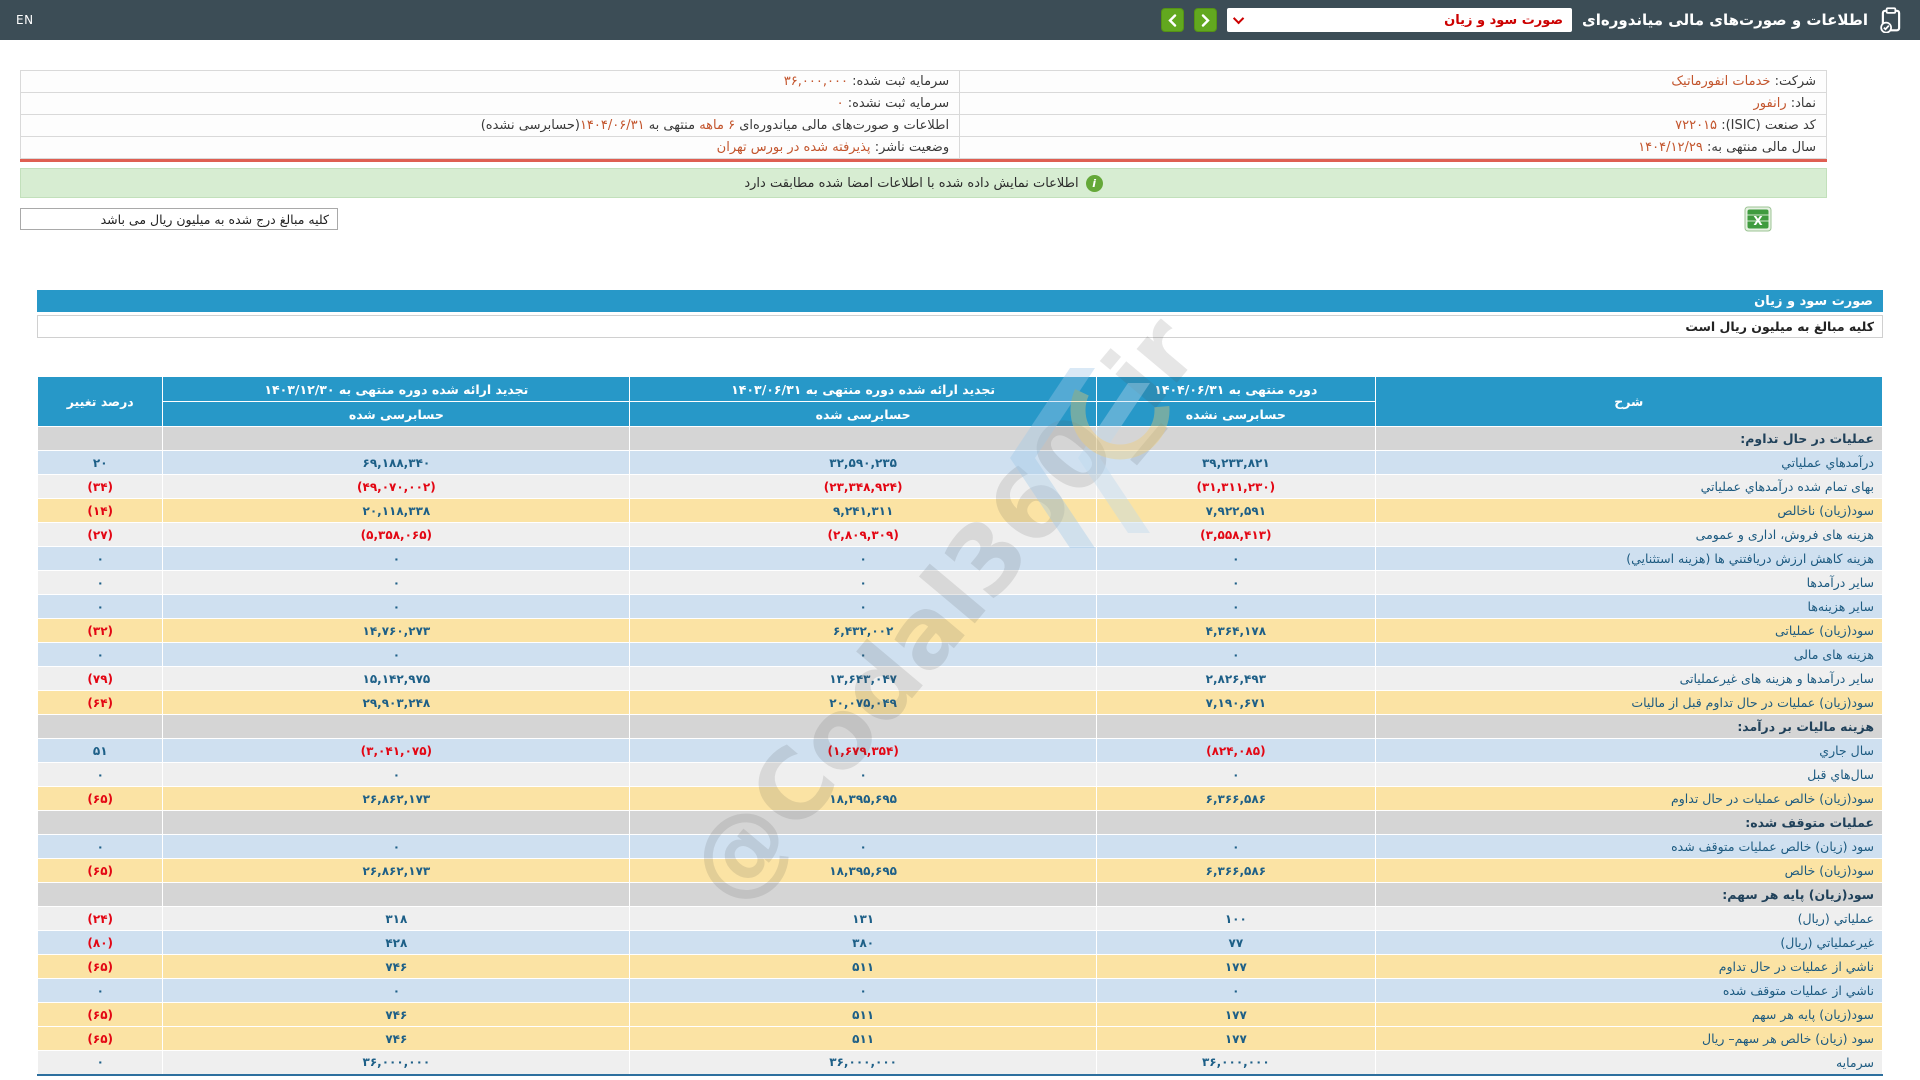 Image resolution: width=1920 pixels, height=1080 pixels. What do you see at coordinates (1629, 438) in the screenshot?
I see `row-label: عملیات در حال تداوم:` at bounding box center [1629, 438].